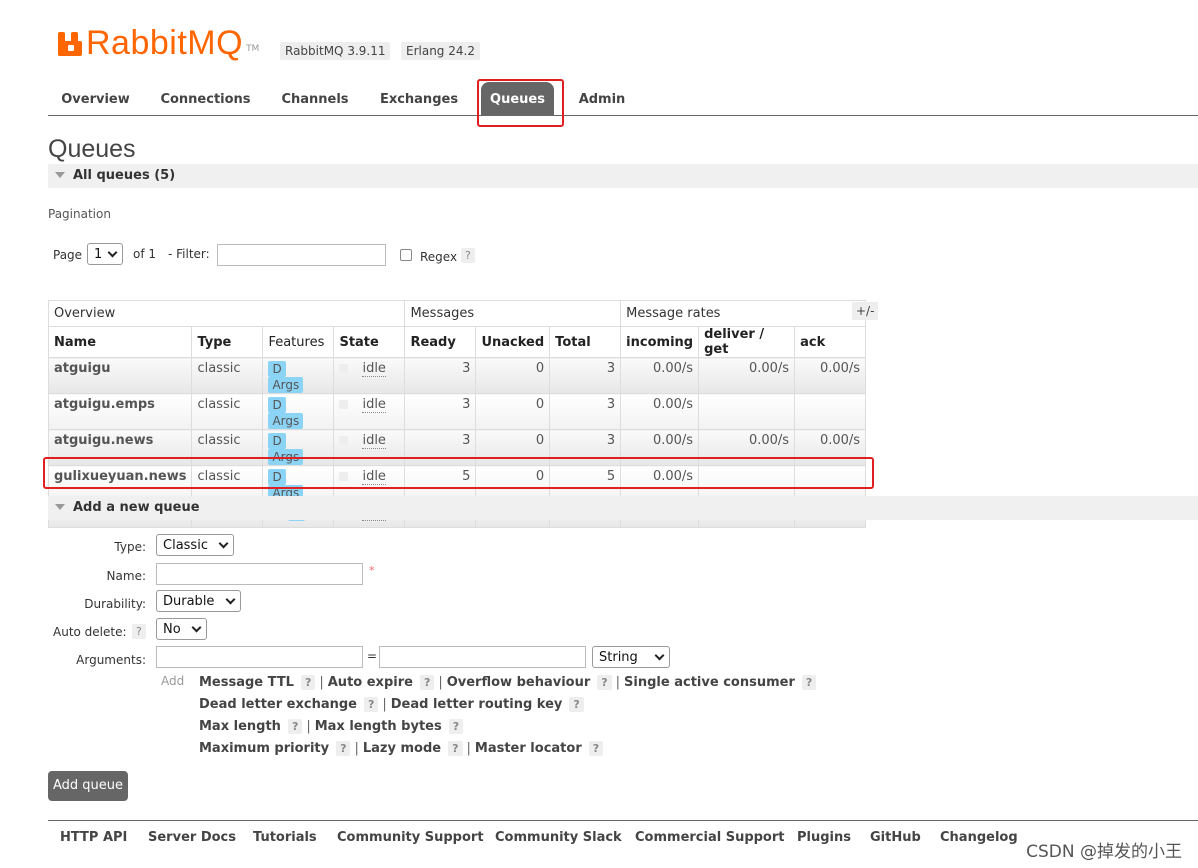  I want to click on auto-delete-select-value: No, so click(172, 629).